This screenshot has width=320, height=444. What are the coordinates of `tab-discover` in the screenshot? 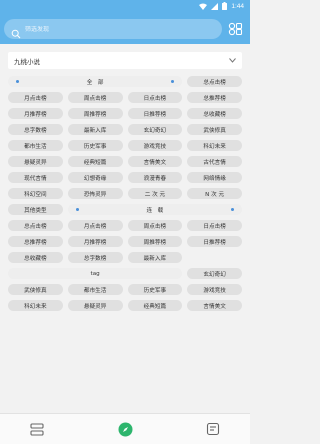 It's located at (125, 429).